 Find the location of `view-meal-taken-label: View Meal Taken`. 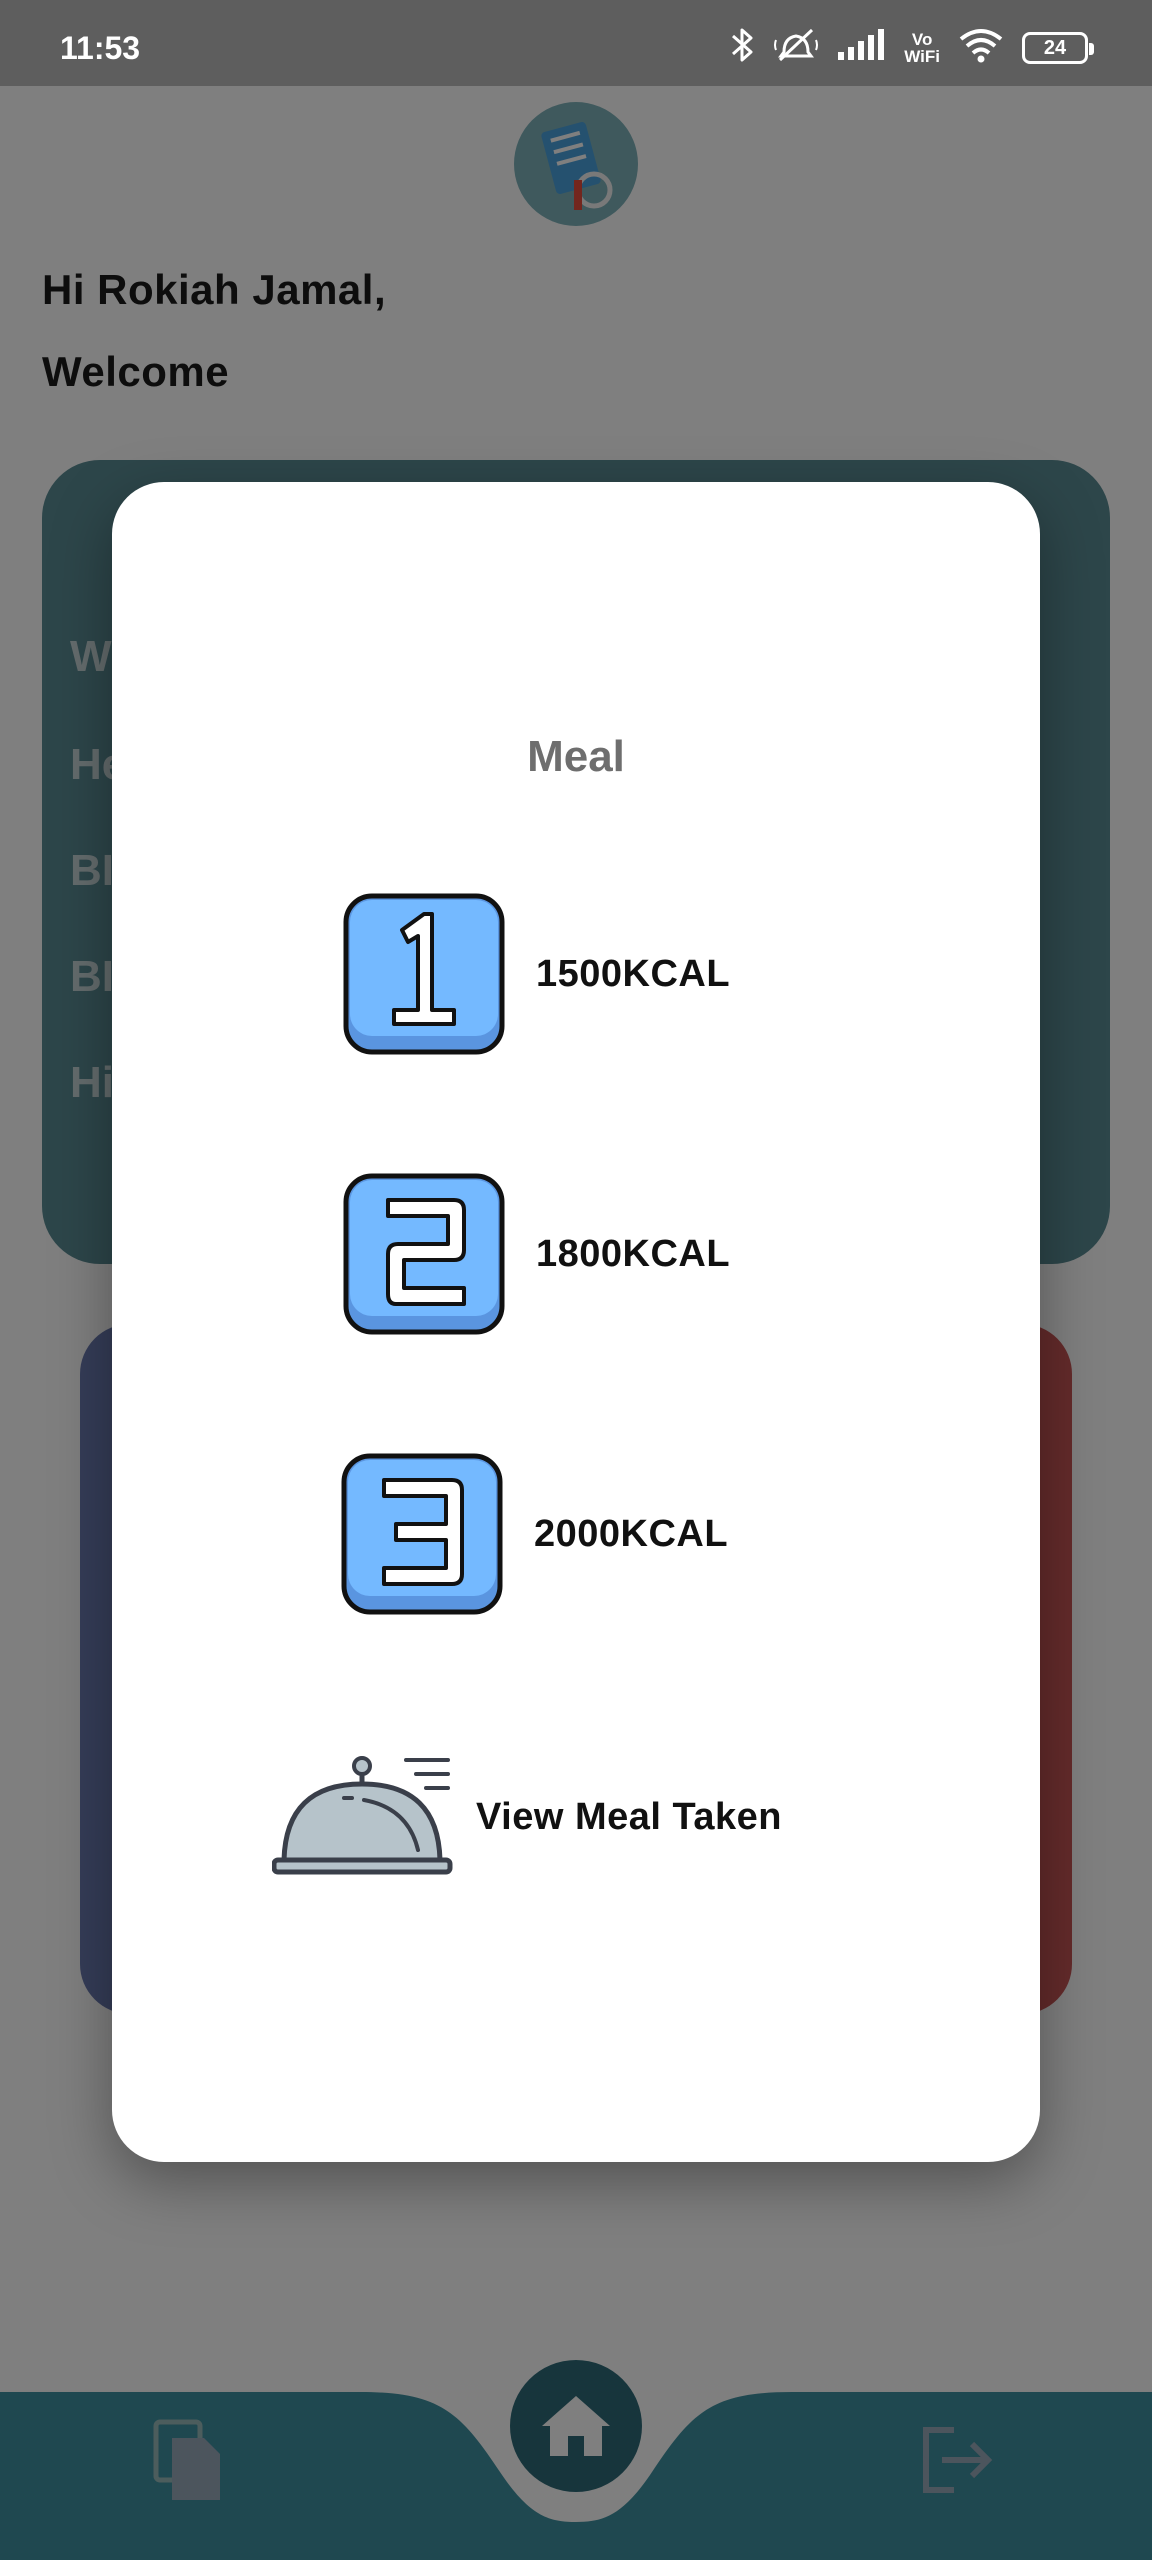

view-meal-taken-label: View Meal Taken is located at coordinates (629, 1816).